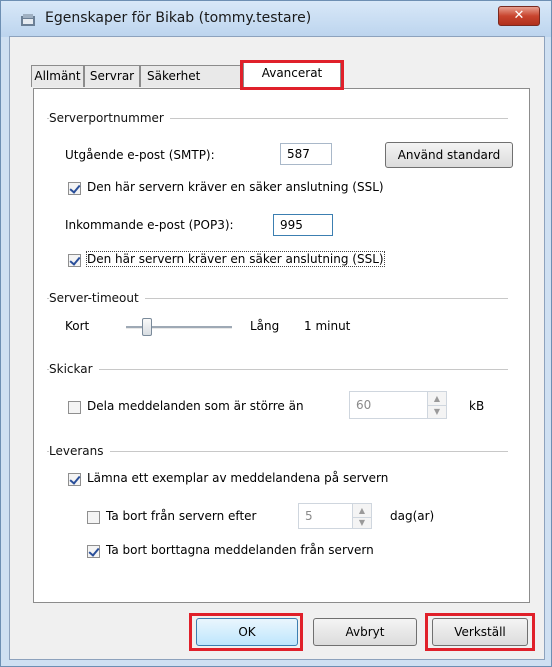  Describe the element at coordinates (480, 632) in the screenshot. I see `apply-highlight` at that location.